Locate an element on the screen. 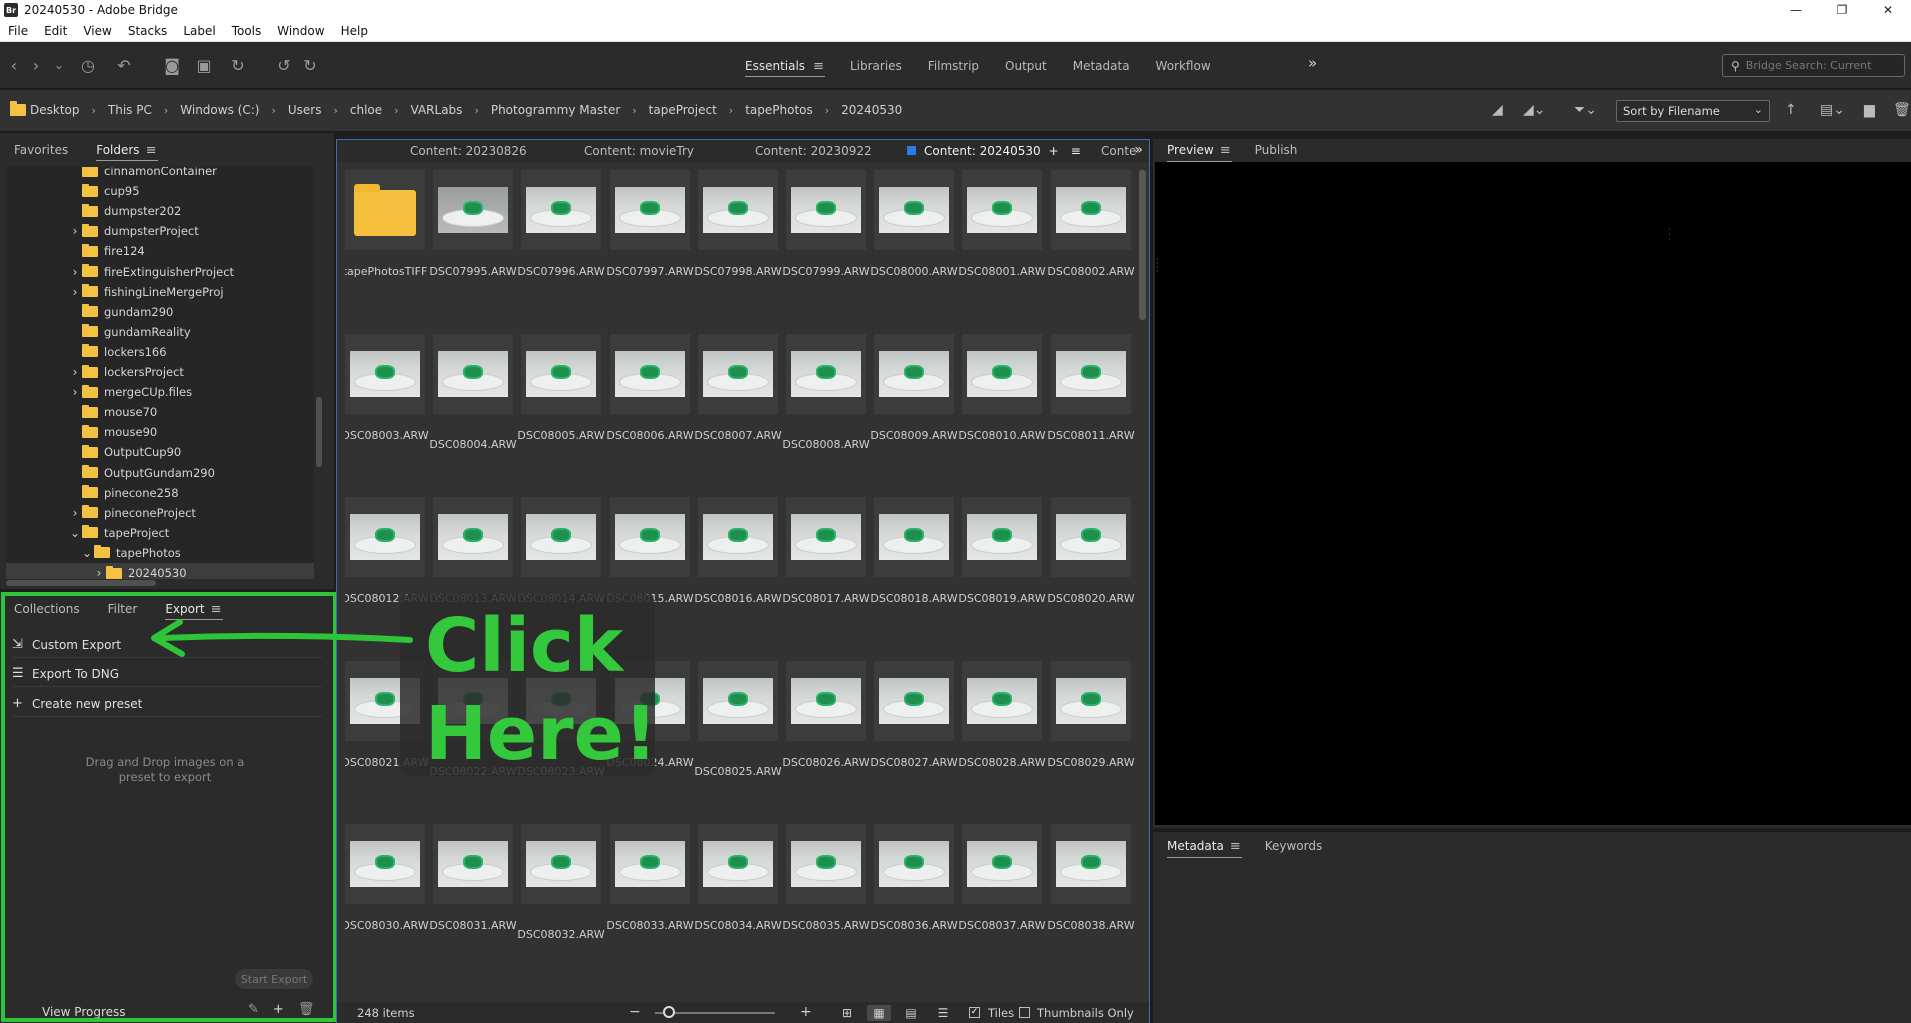 This screenshot has height=1023, width=1911. tab-content-partial: Conte is located at coordinates (1118, 151).